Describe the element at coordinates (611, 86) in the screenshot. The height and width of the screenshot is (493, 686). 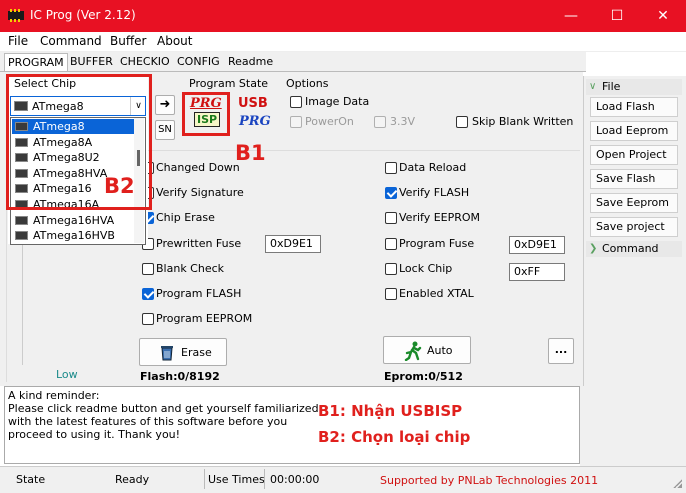
I see `file-section-label: File` at that location.